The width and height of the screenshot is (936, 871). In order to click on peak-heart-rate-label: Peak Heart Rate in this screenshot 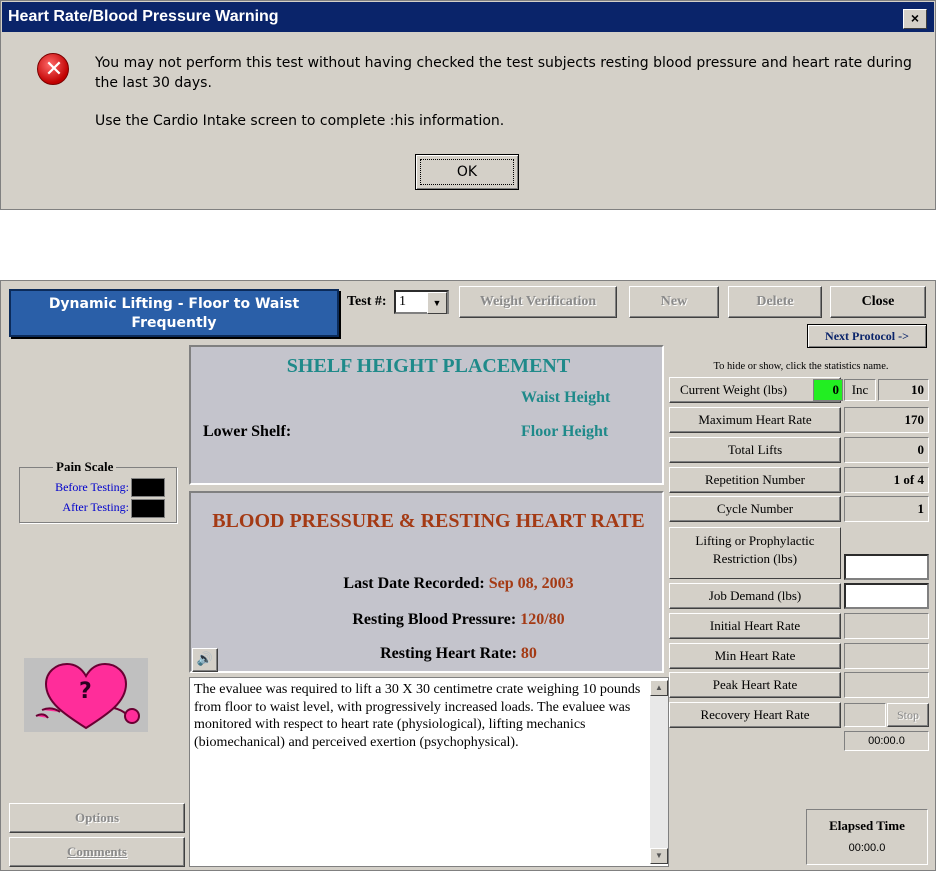, I will do `click(755, 685)`.